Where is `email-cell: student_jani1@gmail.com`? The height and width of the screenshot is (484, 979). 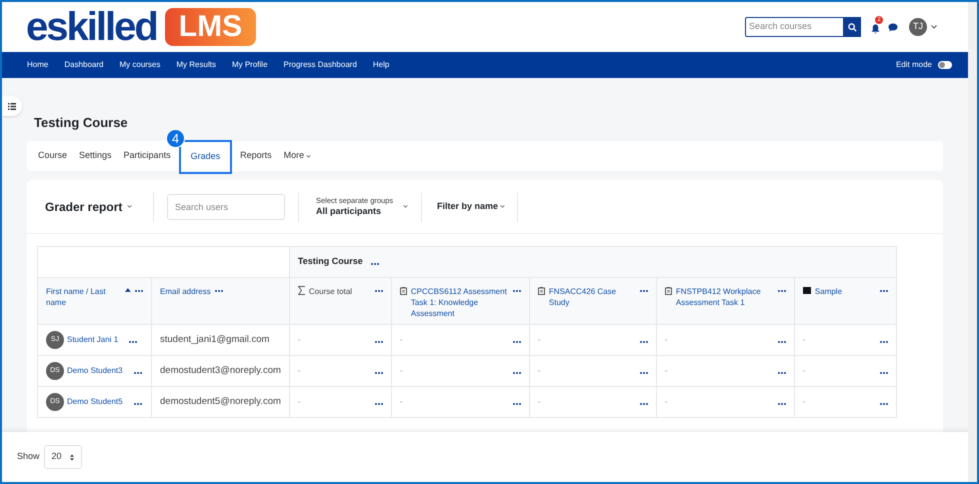
email-cell: student_jani1@gmail.com is located at coordinates (215, 339).